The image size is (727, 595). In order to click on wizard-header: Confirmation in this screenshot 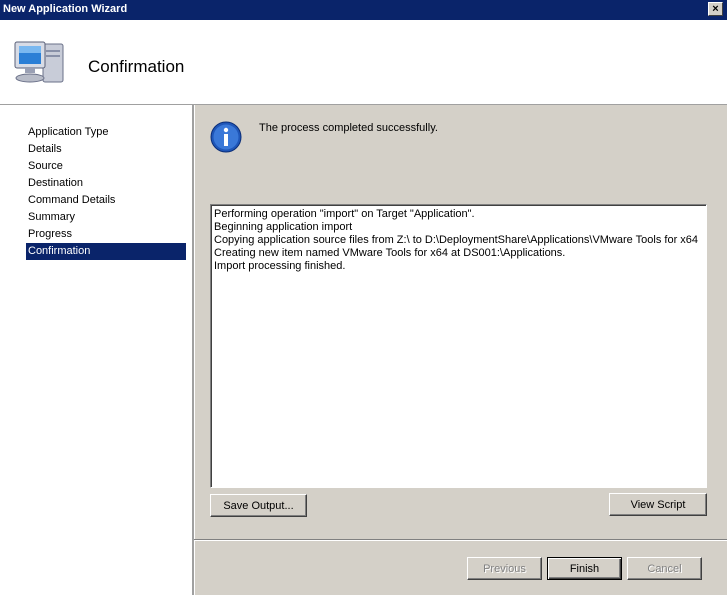, I will do `click(363, 62)`.